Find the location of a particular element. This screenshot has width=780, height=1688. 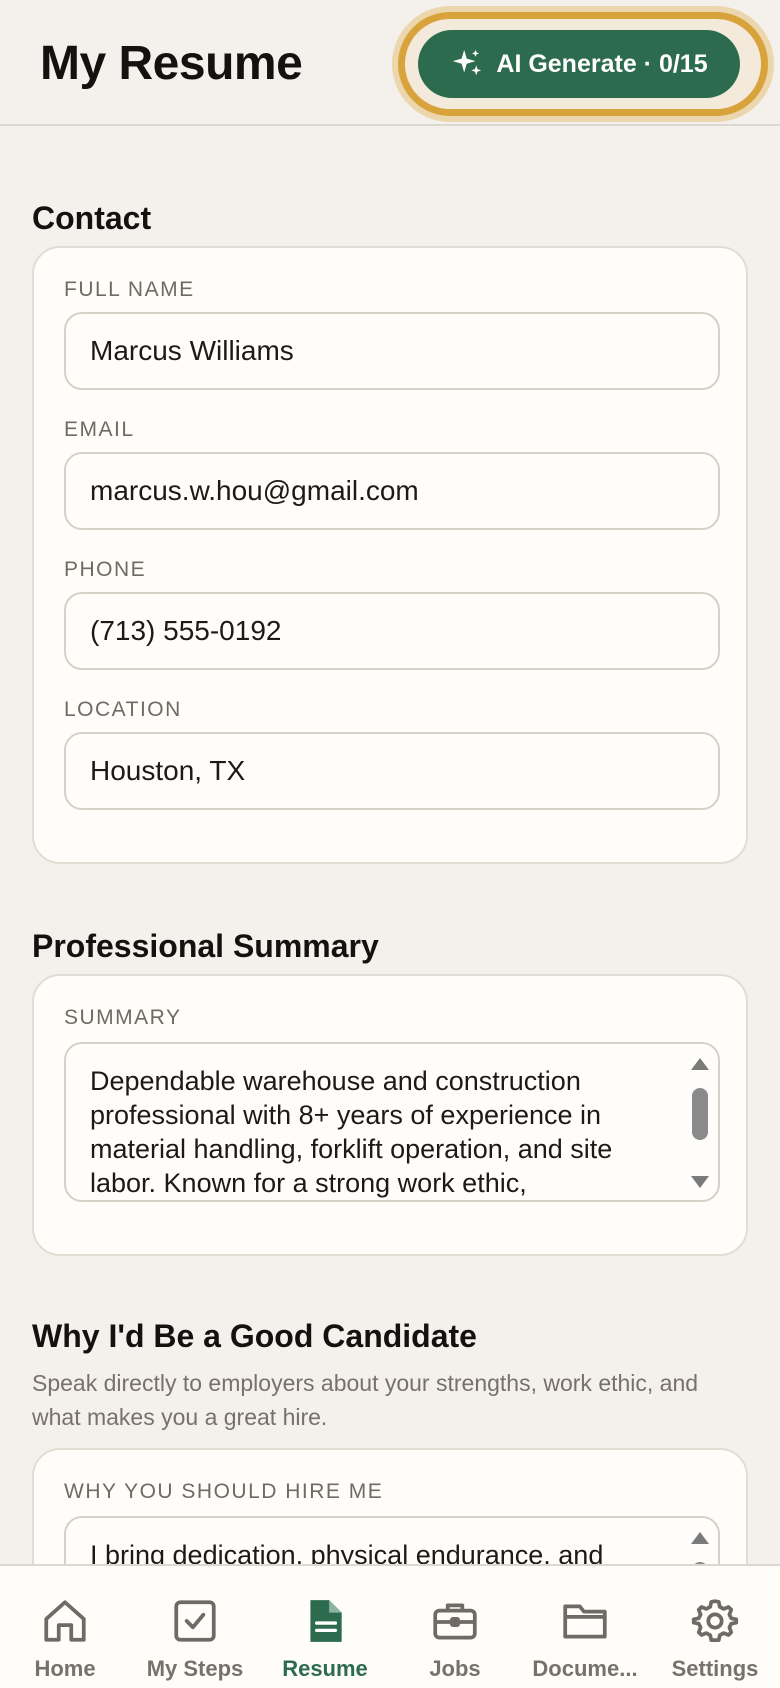

tab-resume: Resume is located at coordinates (325, 1627).